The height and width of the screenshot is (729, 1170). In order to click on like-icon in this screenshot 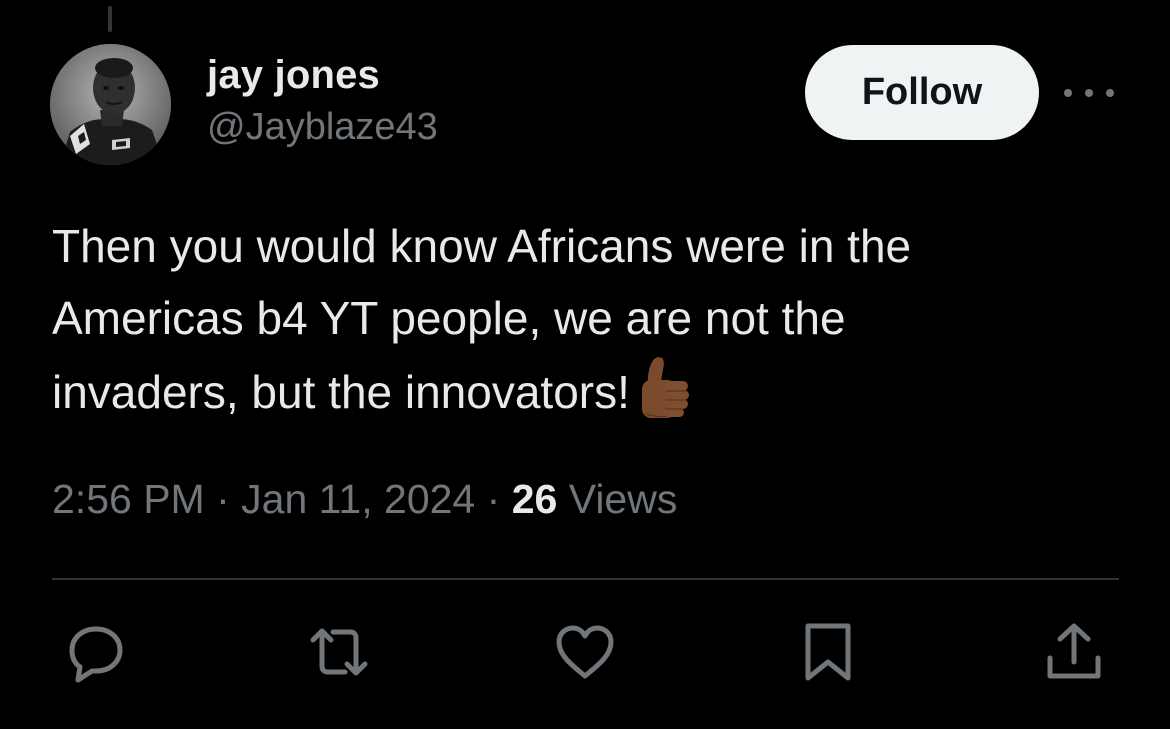, I will do `click(585, 652)`.